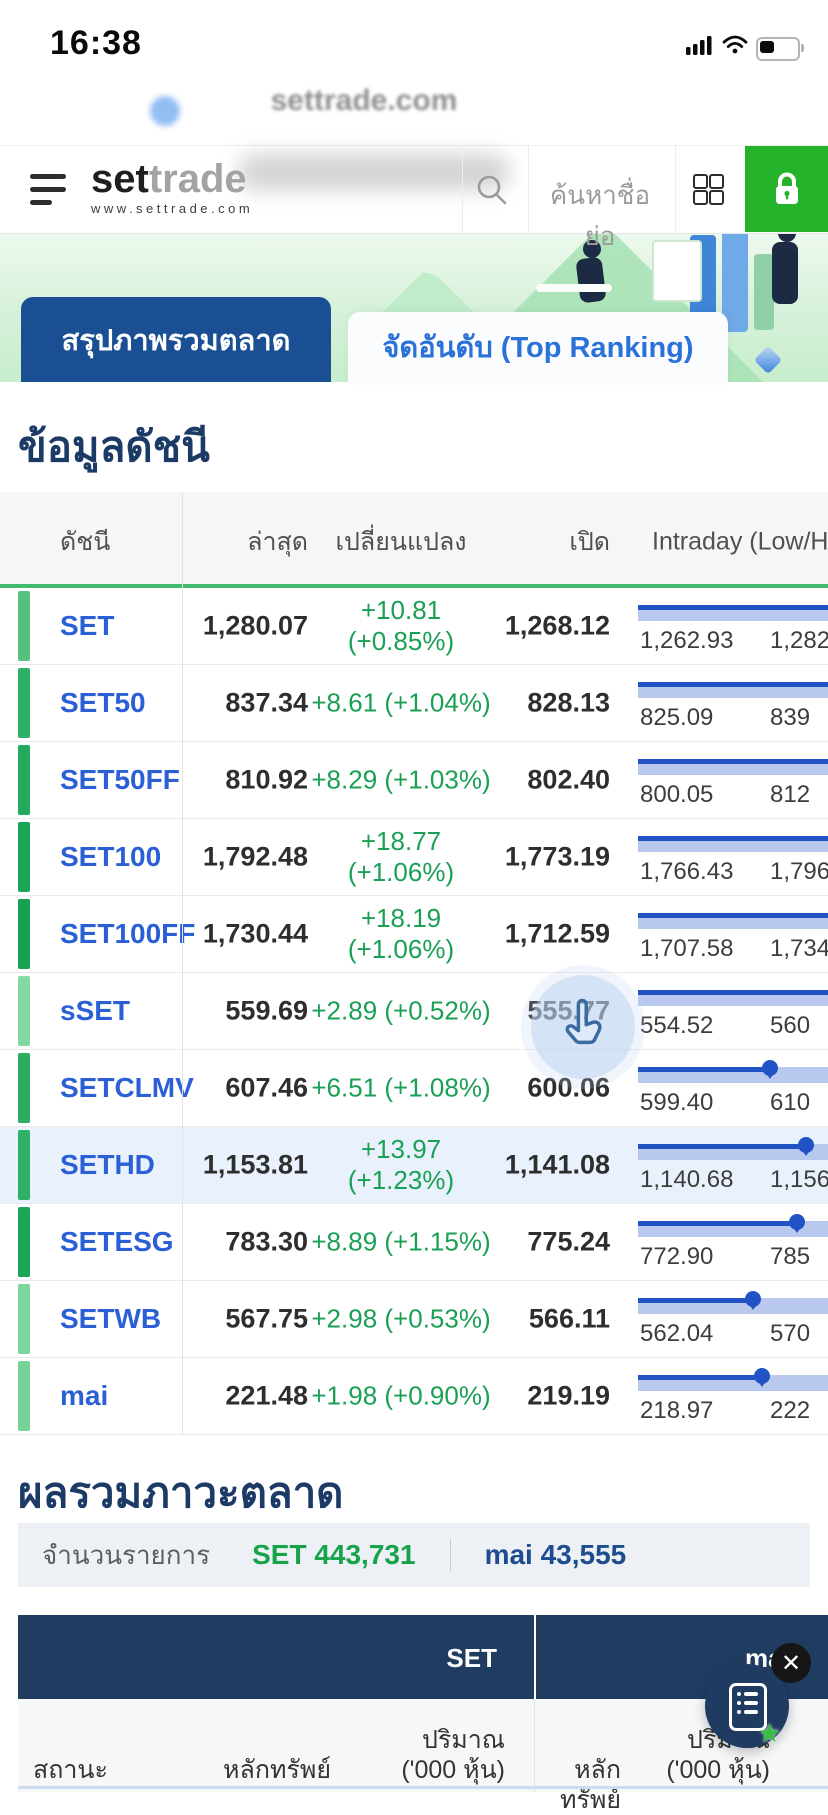 This screenshot has width=828, height=1815. Describe the element at coordinates (401, 1395) in the screenshot. I see `change-value: +1.98 (+0.90%)` at that location.